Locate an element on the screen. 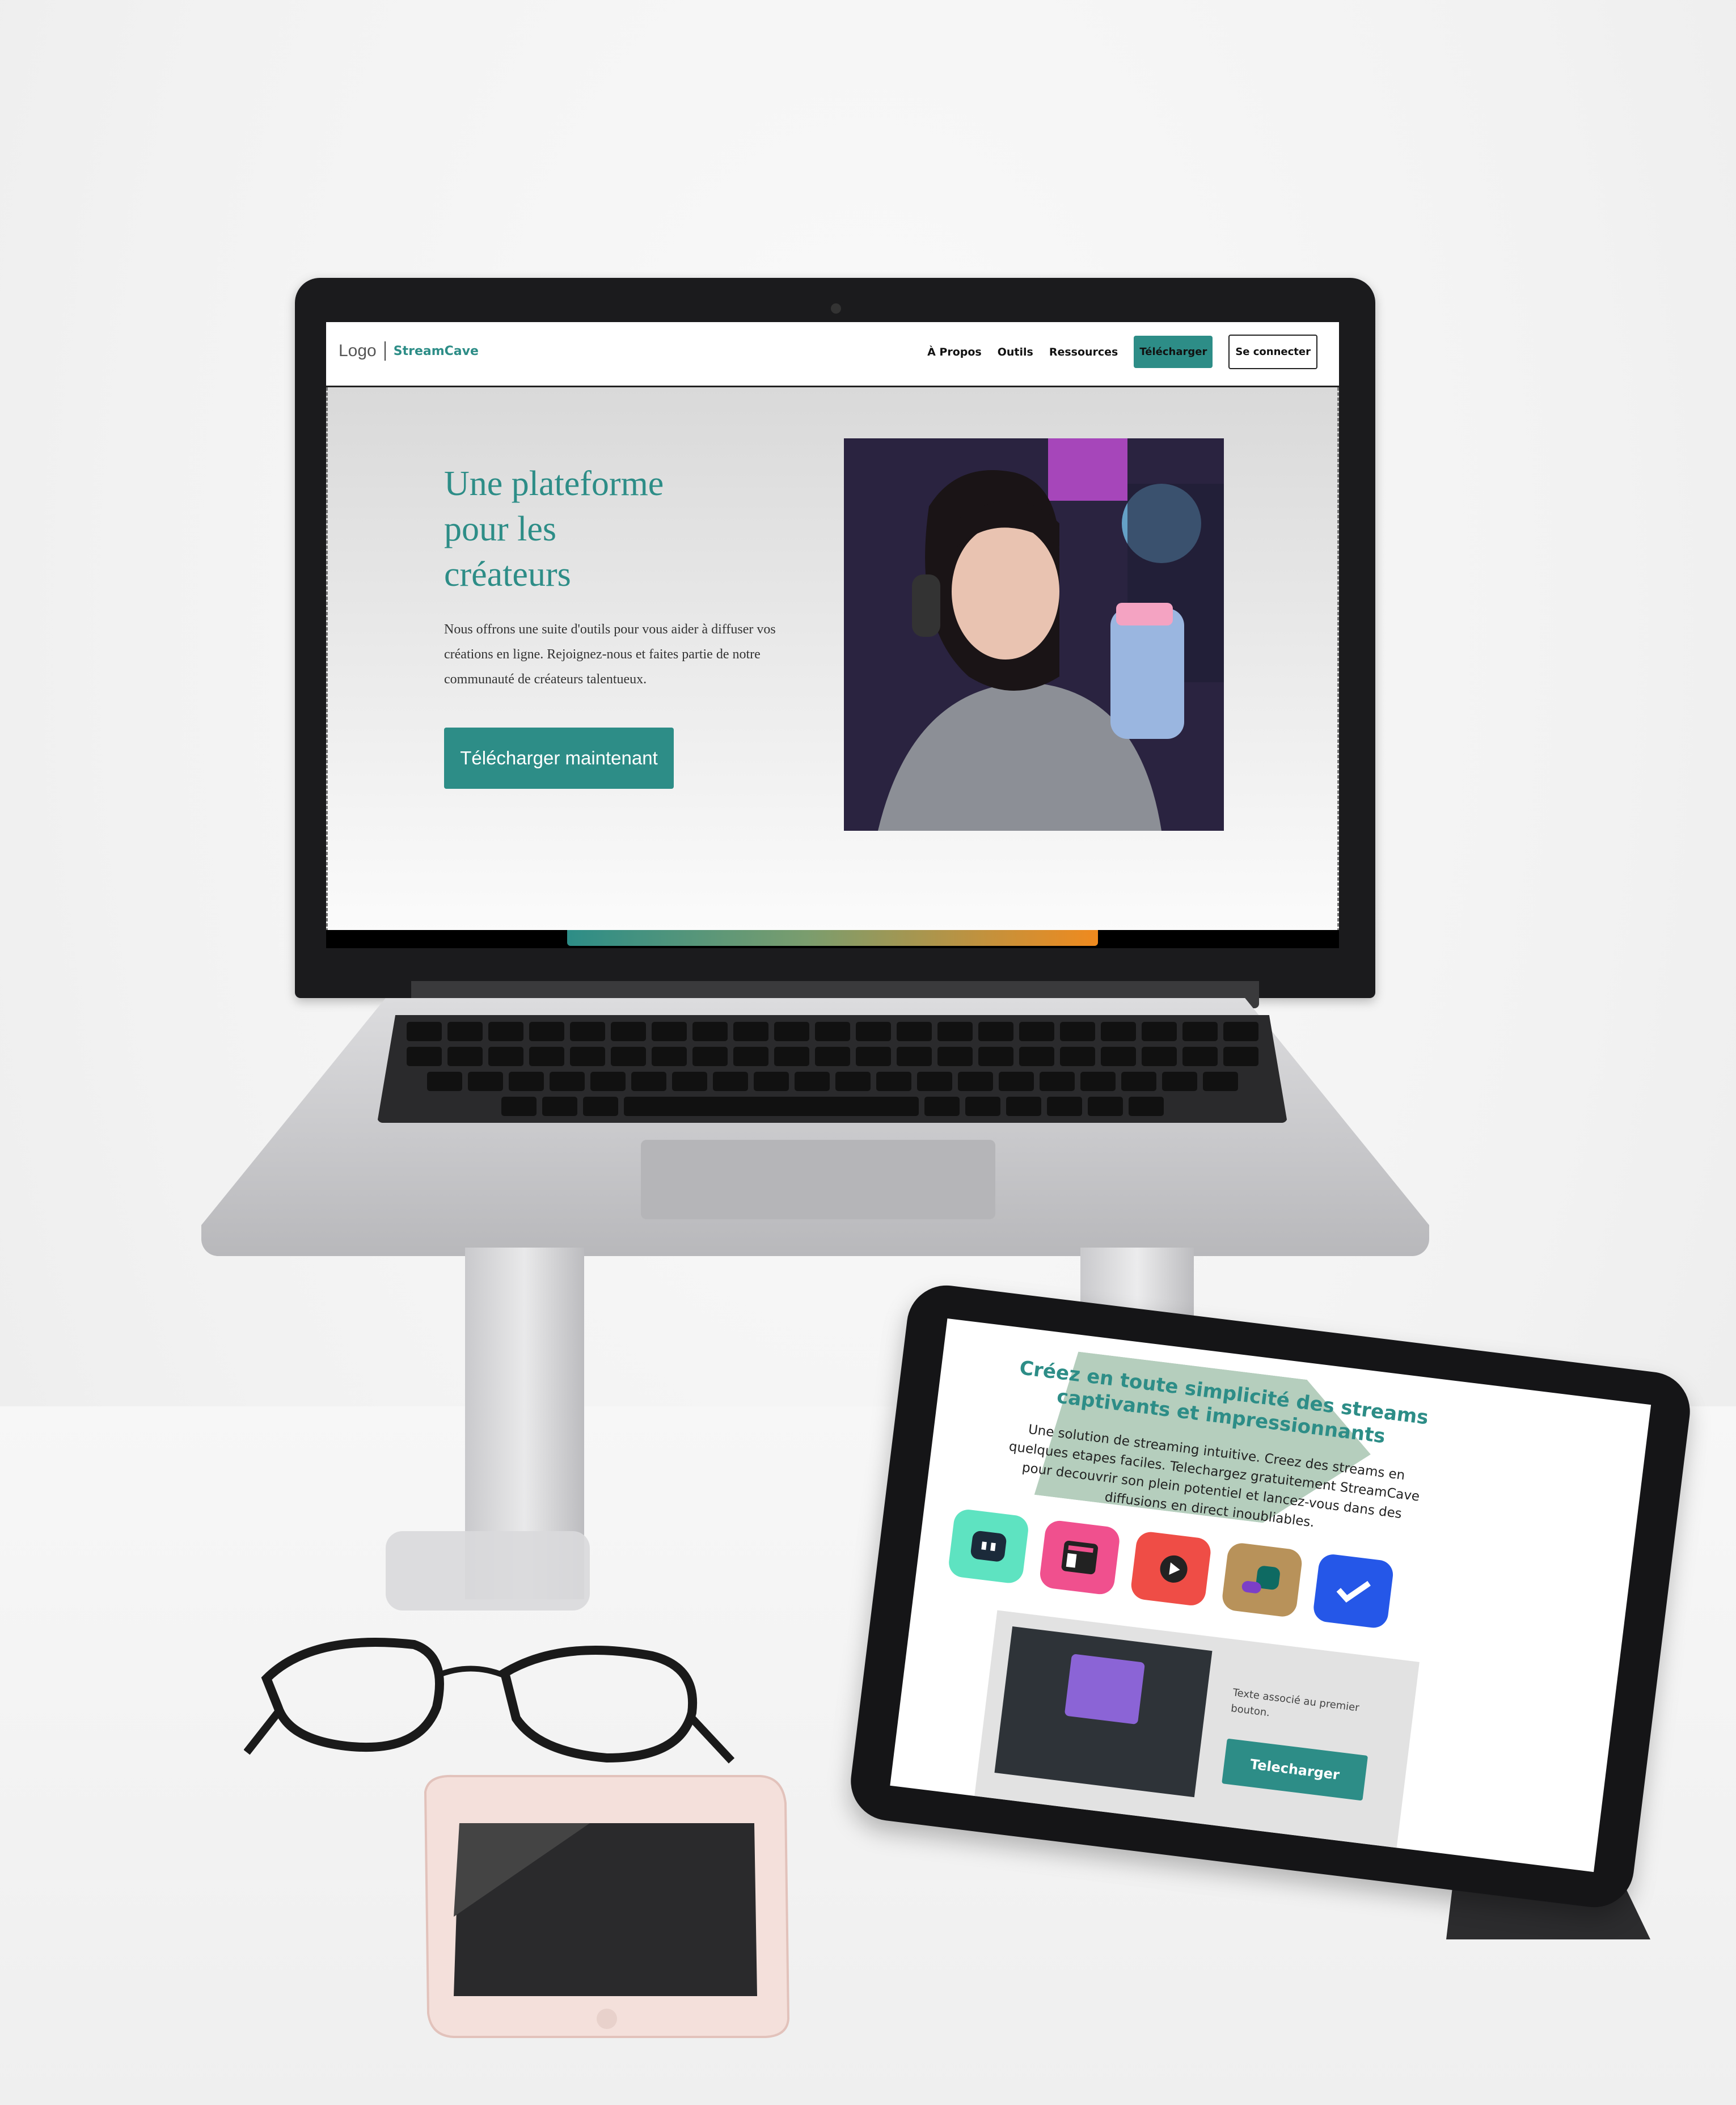  streamer-photo is located at coordinates (1034, 634).